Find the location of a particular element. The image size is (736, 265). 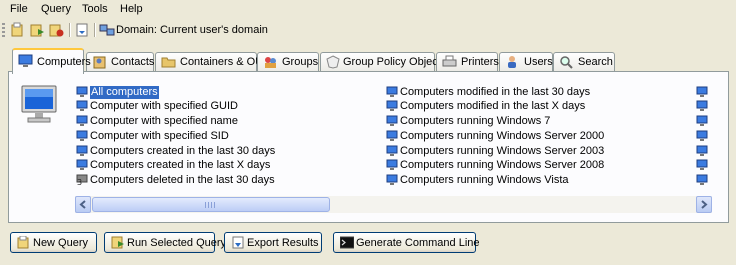

group-icon is located at coordinates (270, 62).